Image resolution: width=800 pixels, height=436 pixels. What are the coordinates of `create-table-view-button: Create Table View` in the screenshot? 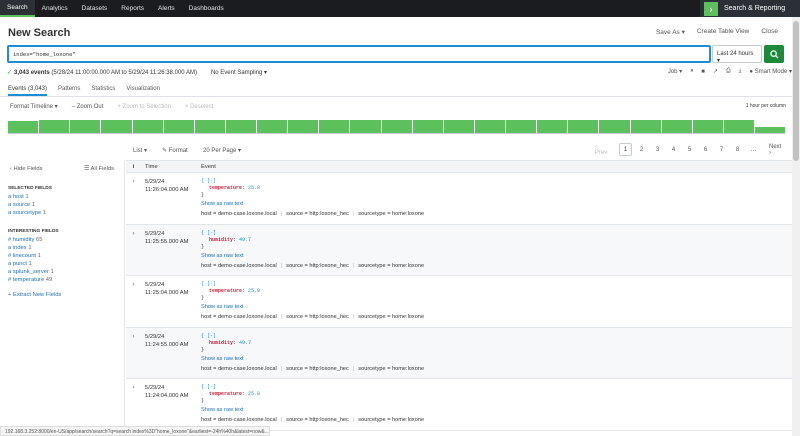 It's located at (723, 32).